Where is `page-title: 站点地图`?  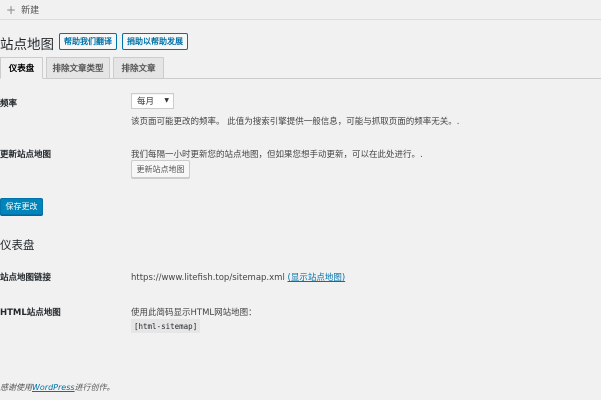
page-title: 站点地图 is located at coordinates (27, 45).